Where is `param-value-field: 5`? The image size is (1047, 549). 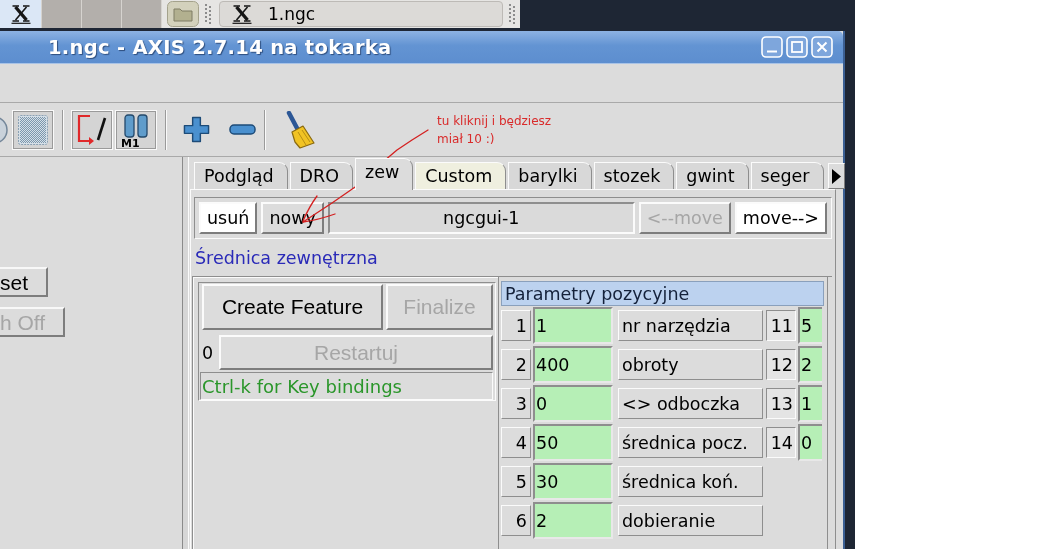 param-value-field: 5 is located at coordinates (810, 325).